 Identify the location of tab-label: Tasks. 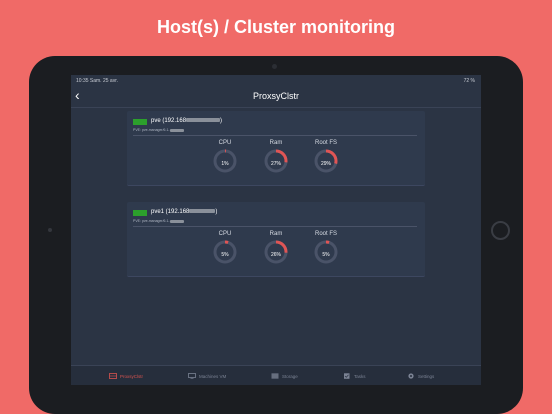
(360, 376).